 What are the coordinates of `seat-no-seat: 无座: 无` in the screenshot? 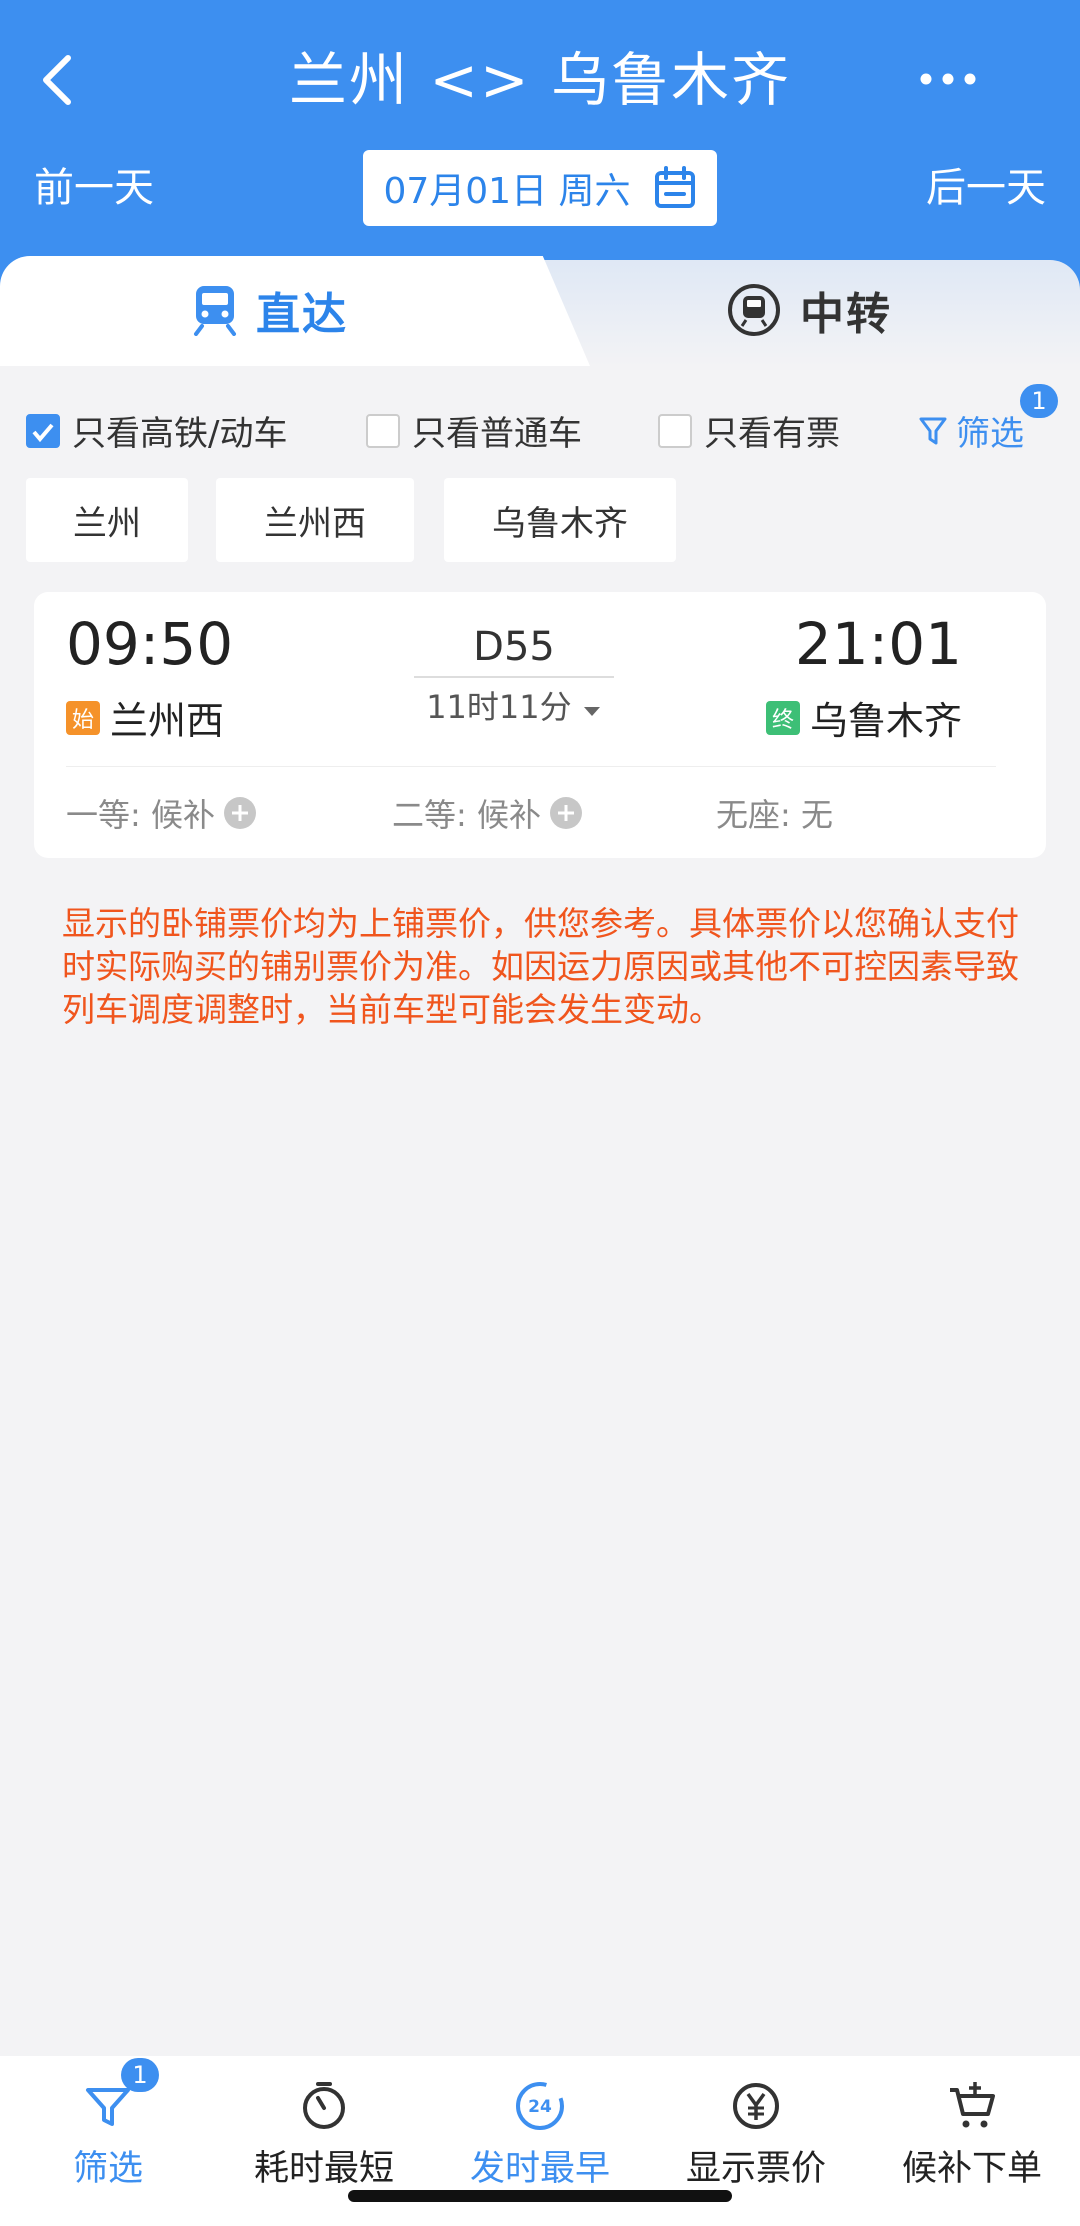 It's located at (774, 813).